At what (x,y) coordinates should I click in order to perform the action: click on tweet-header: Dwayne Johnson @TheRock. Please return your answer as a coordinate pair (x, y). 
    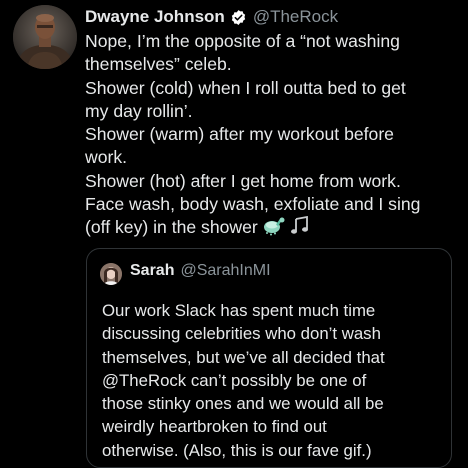
    Looking at the image, I should click on (211, 17).